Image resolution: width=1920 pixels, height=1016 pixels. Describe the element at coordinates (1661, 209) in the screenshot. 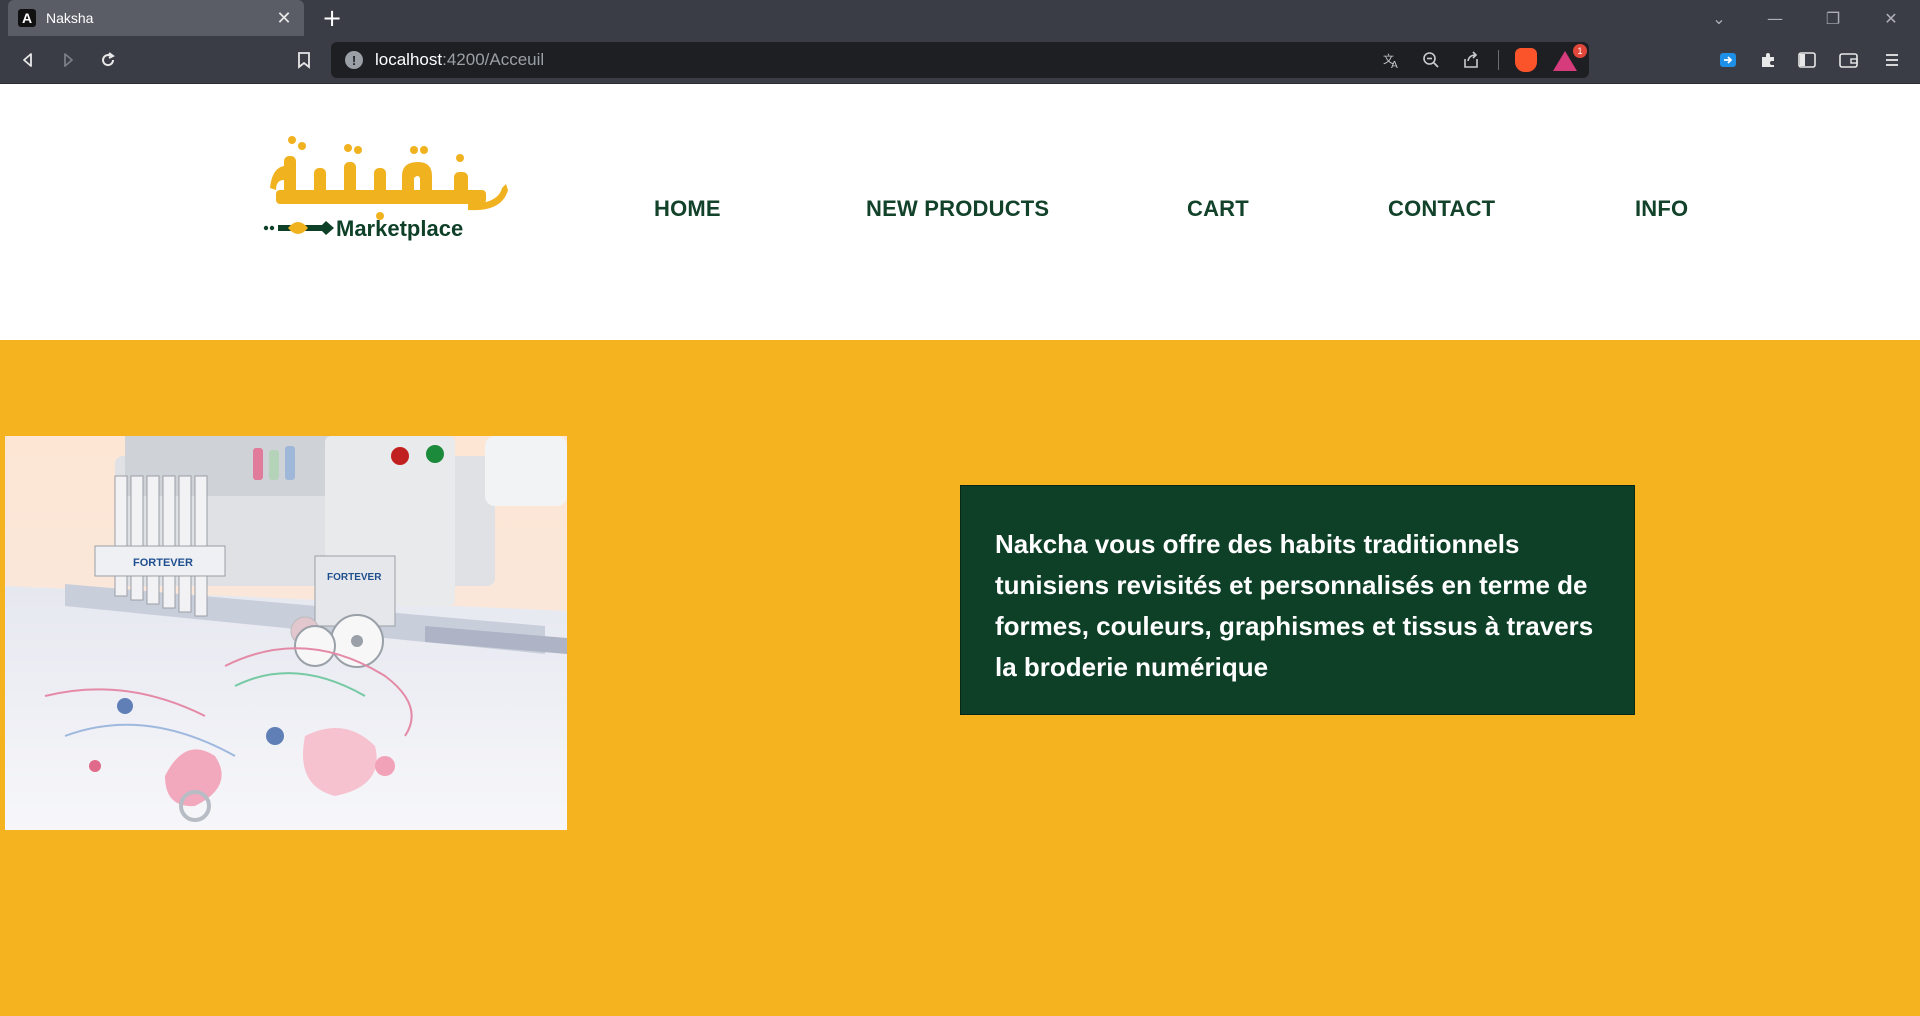

I see `nav-info: INFO` at that location.